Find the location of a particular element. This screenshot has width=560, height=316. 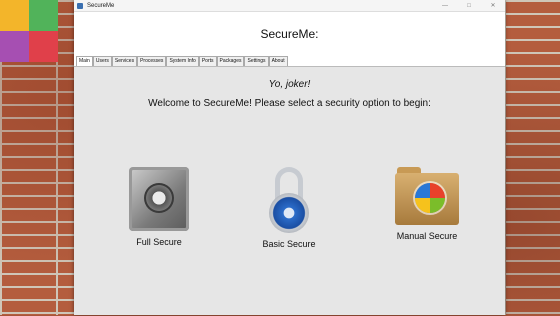

tab-main: Main is located at coordinates (84, 61).